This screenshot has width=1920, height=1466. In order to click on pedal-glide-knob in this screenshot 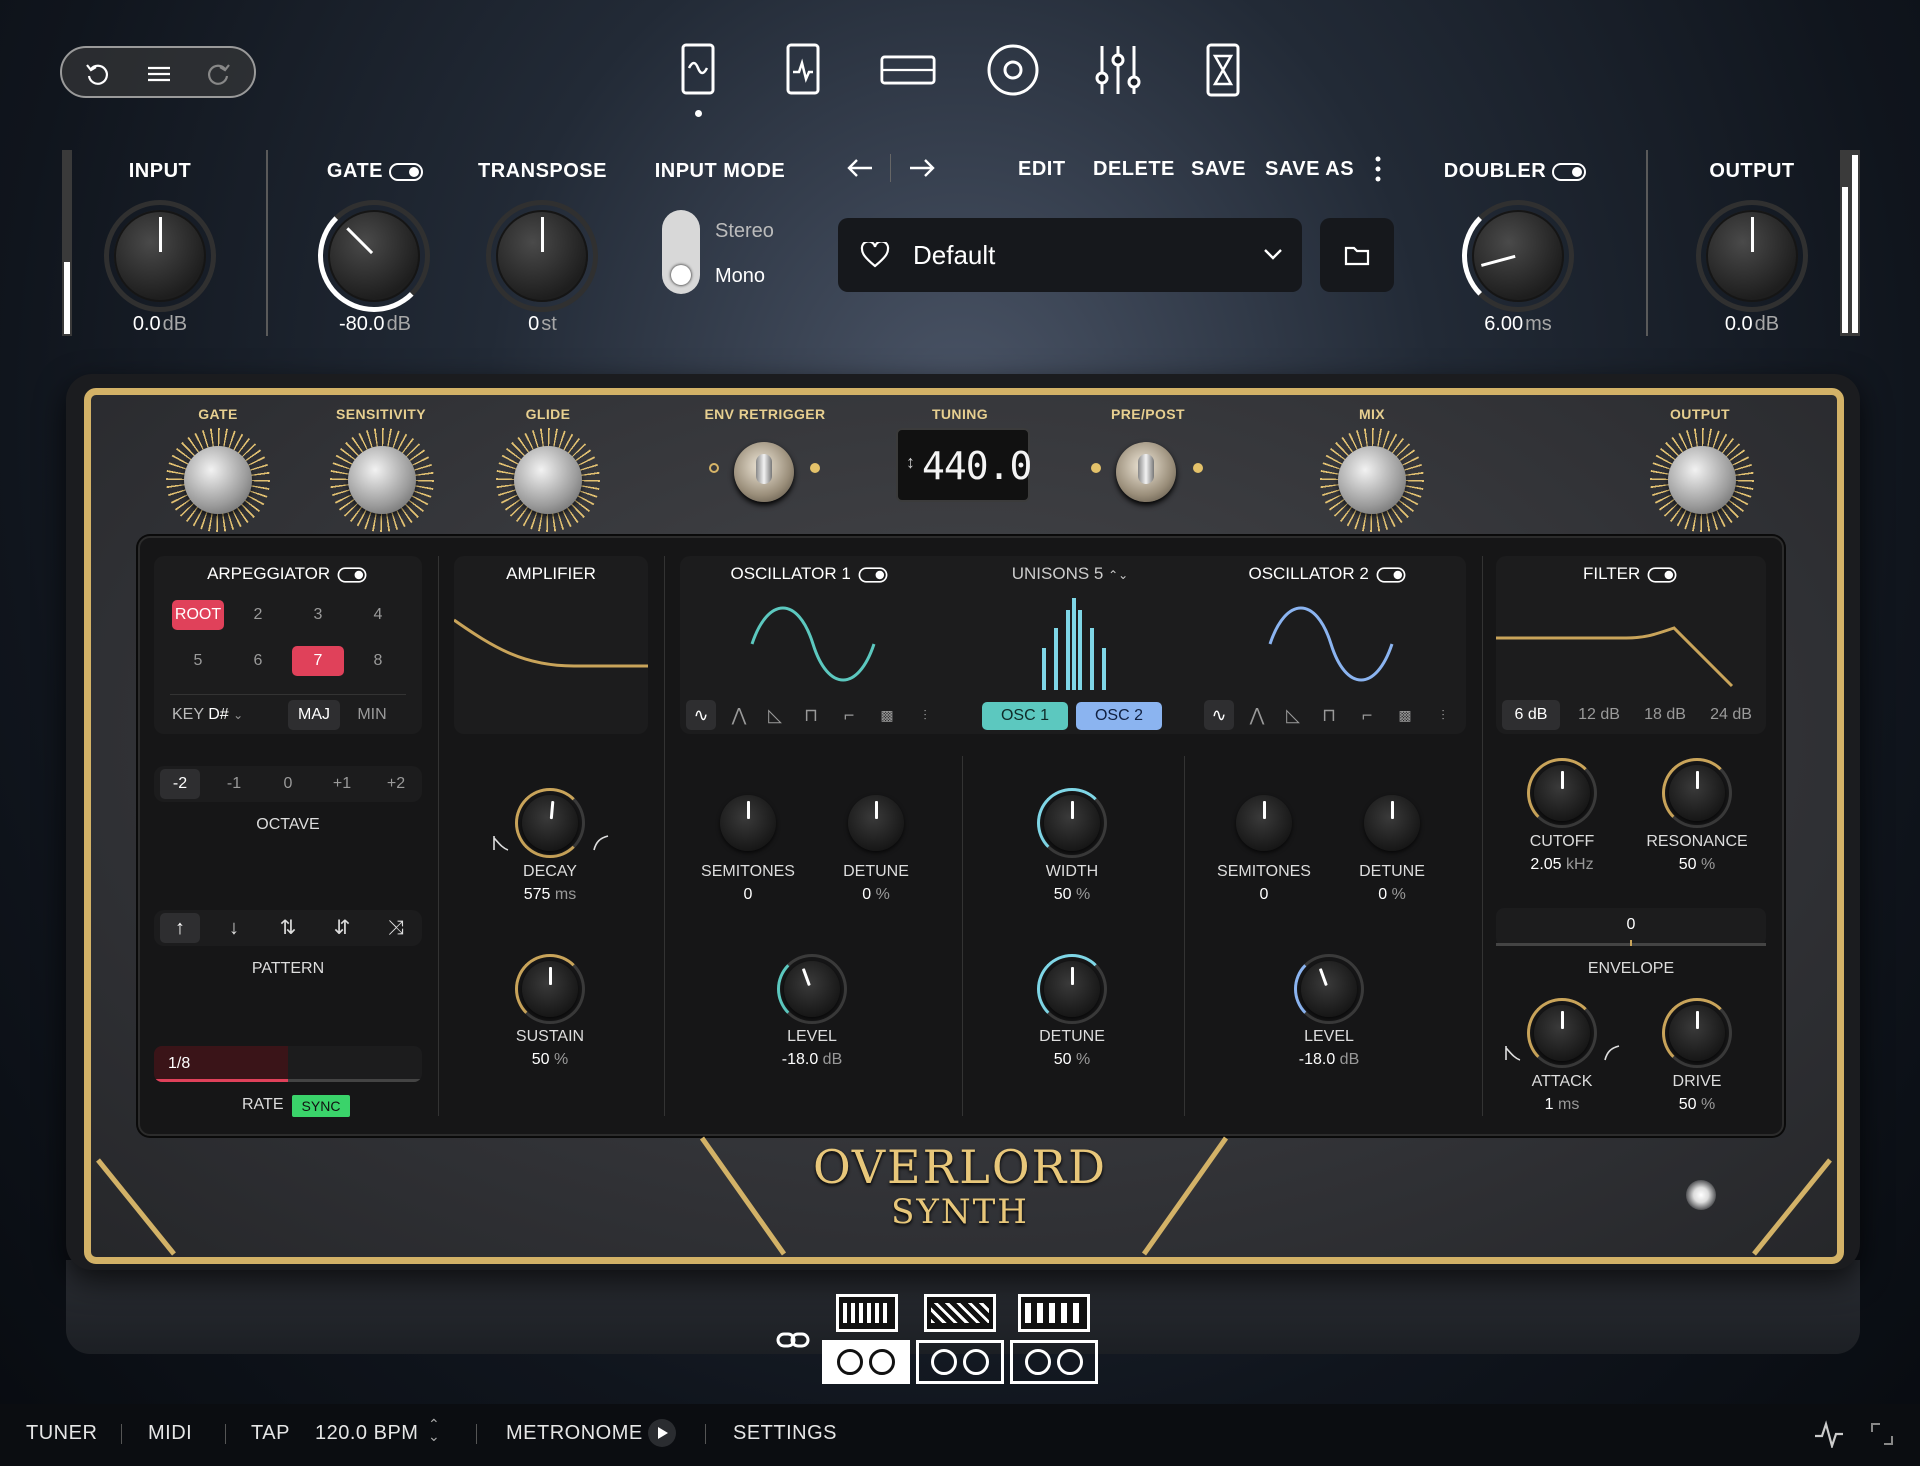, I will do `click(548, 480)`.